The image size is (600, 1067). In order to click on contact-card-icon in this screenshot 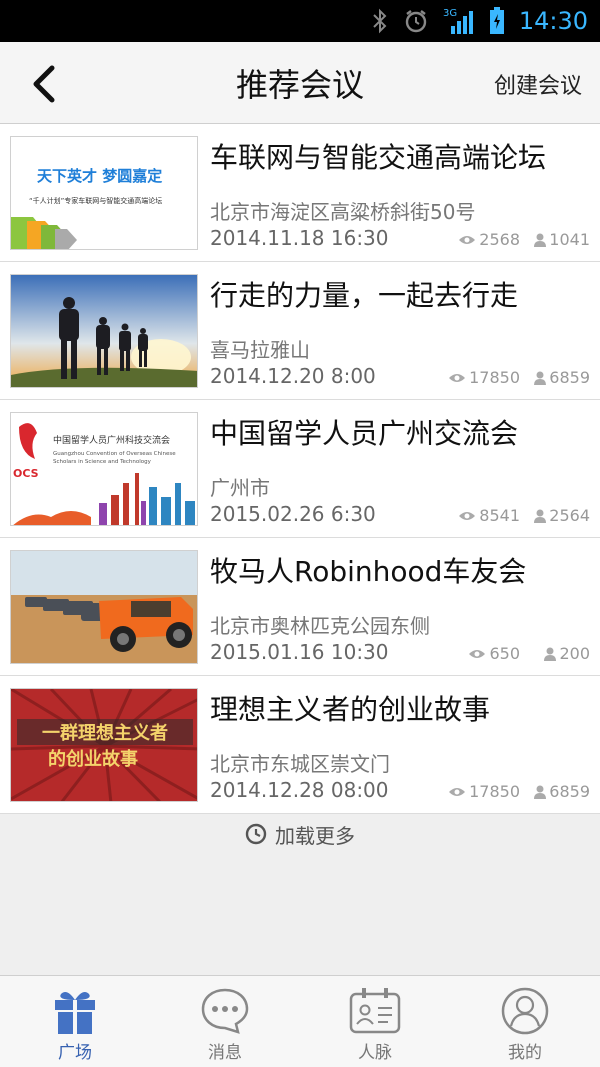, I will do `click(375, 1011)`.